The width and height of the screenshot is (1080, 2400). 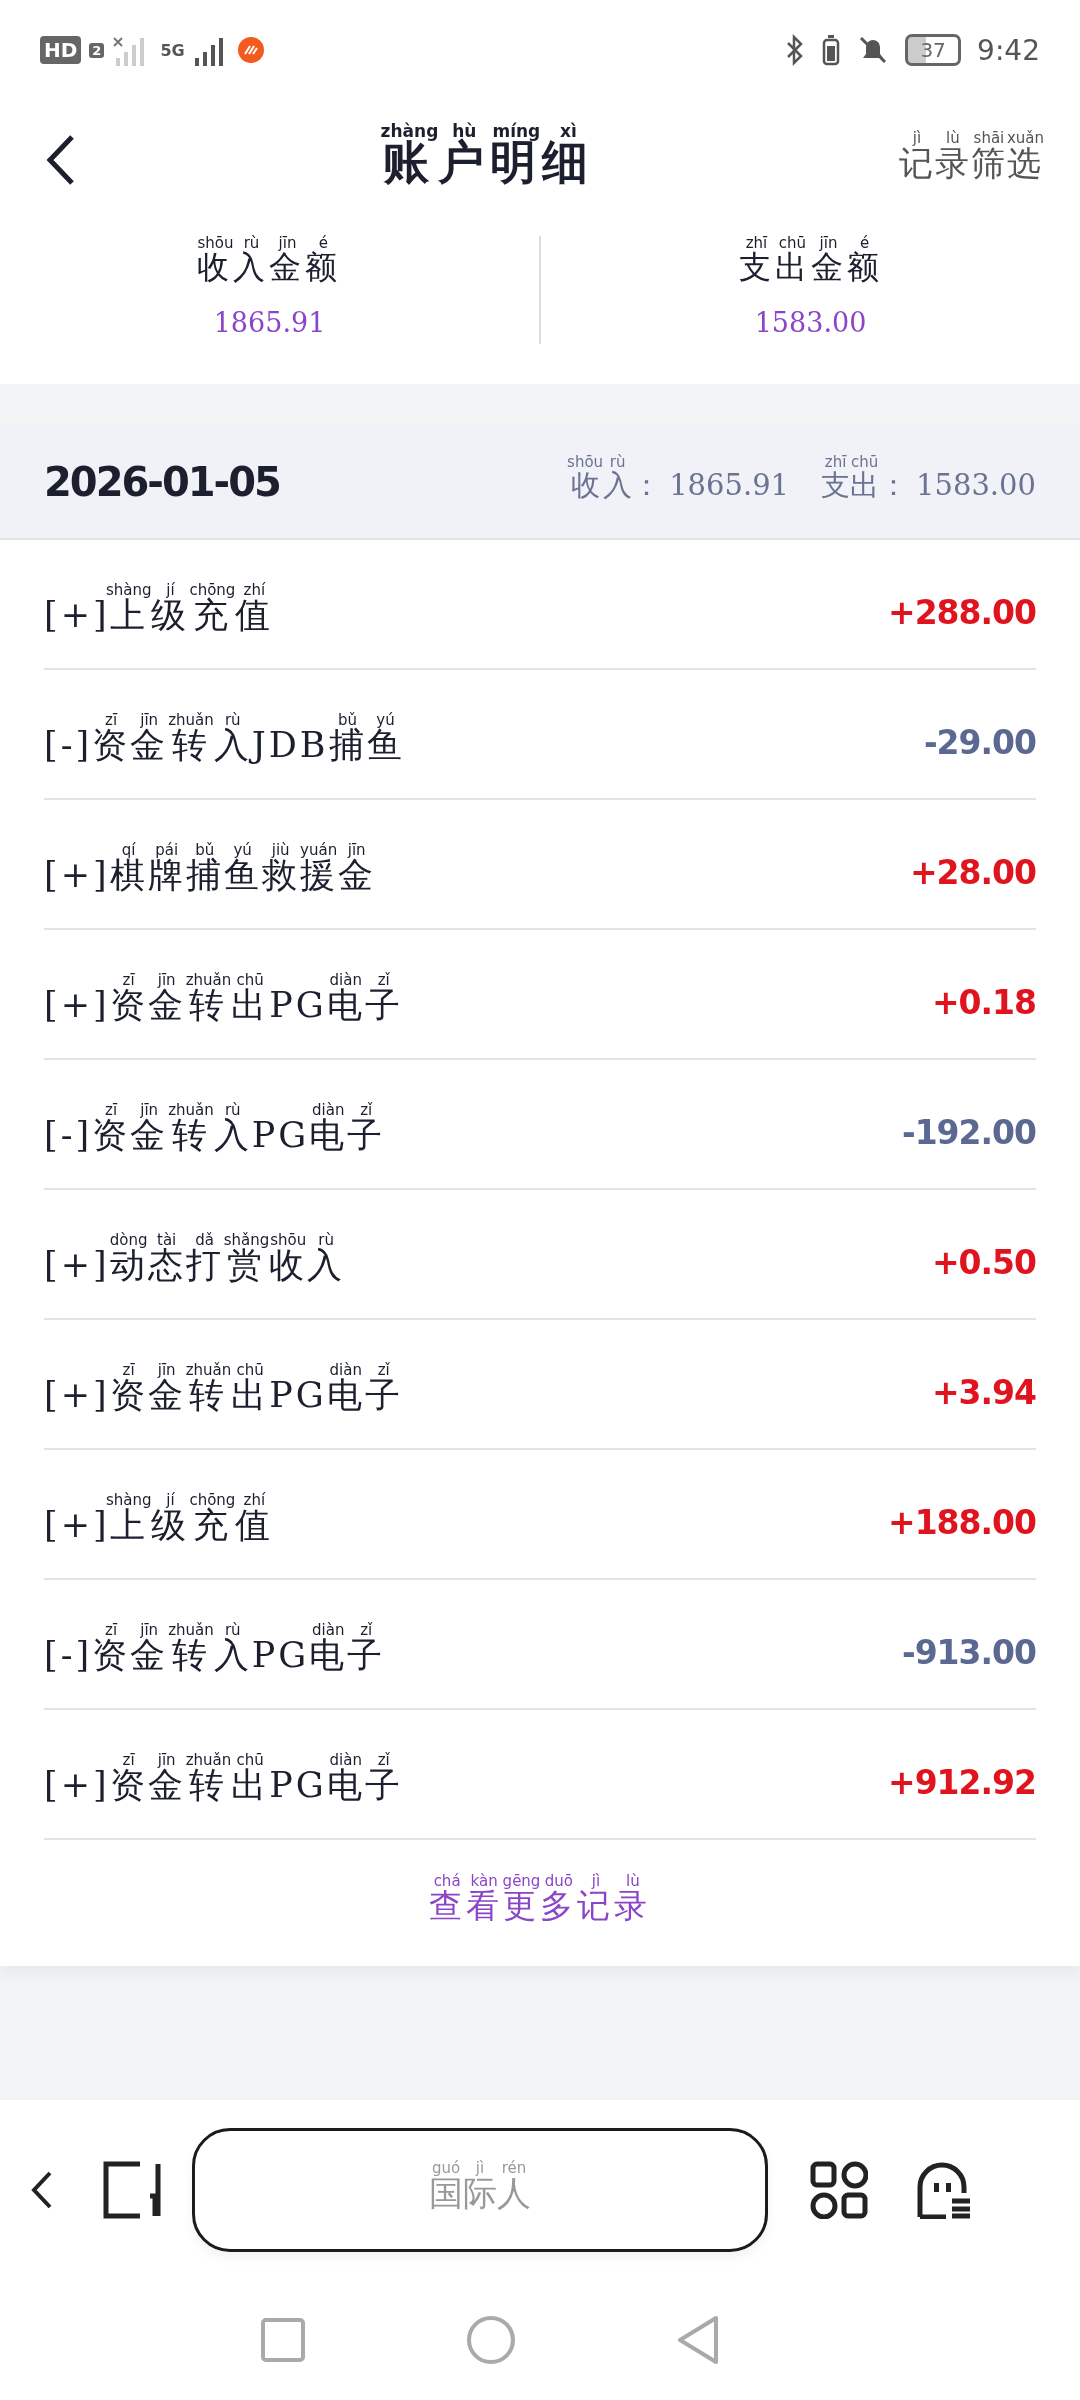 I want to click on record-amount: +188.00, so click(x=962, y=1522).